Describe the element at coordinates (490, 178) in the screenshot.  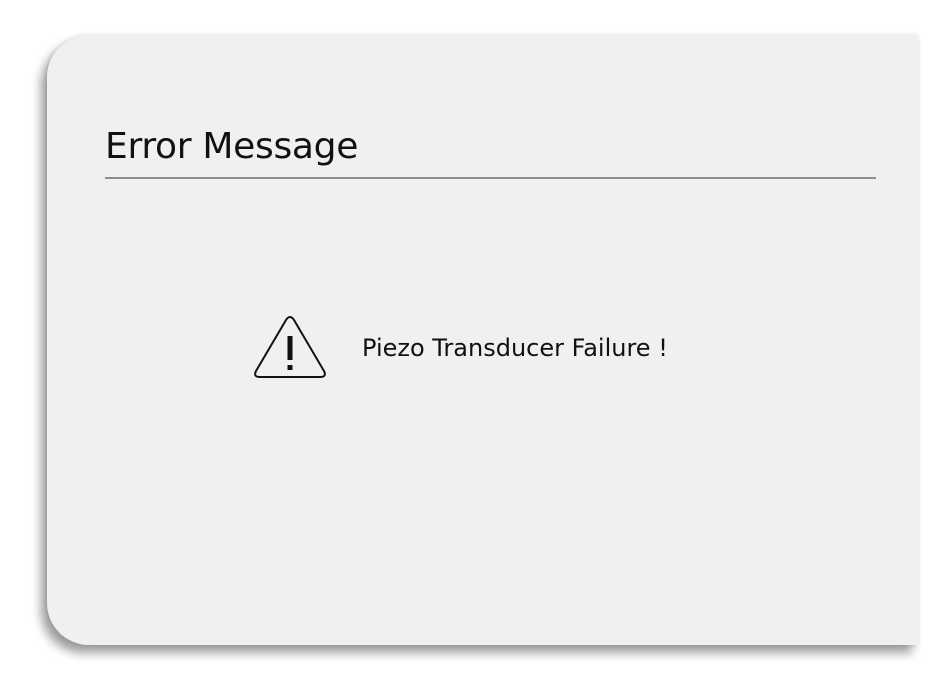
I see `title-divider` at that location.